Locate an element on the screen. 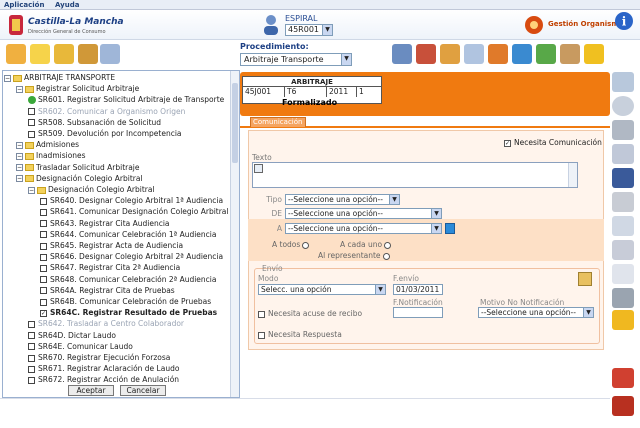 Image resolution: width=640 pixels, height=428 pixels. books-icon is located at coordinates (426, 54).